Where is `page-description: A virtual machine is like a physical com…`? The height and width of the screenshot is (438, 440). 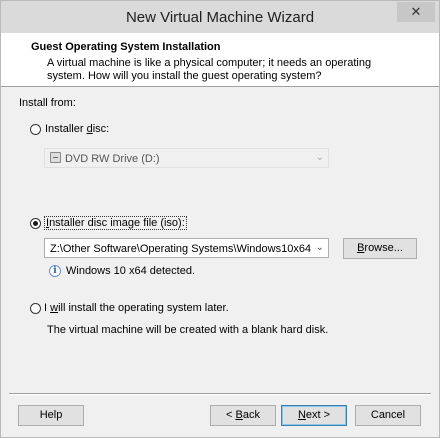 page-description: A virtual machine is like a physical com… is located at coordinates (209, 69).